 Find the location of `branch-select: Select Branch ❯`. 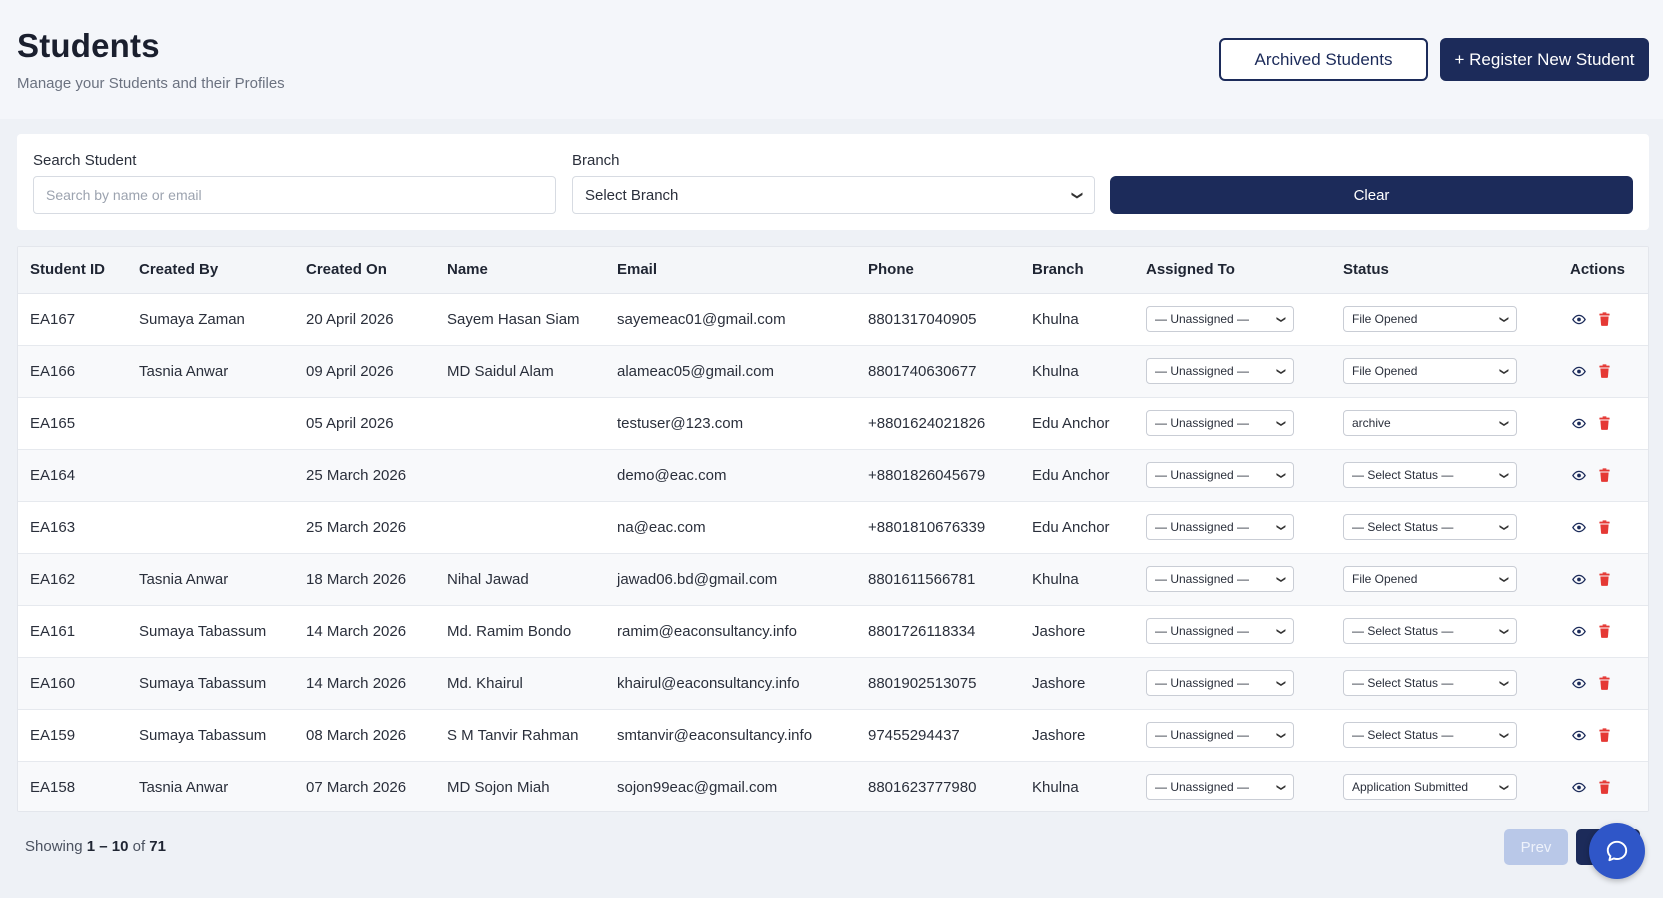

branch-select: Select Branch ❯ is located at coordinates (833, 195).